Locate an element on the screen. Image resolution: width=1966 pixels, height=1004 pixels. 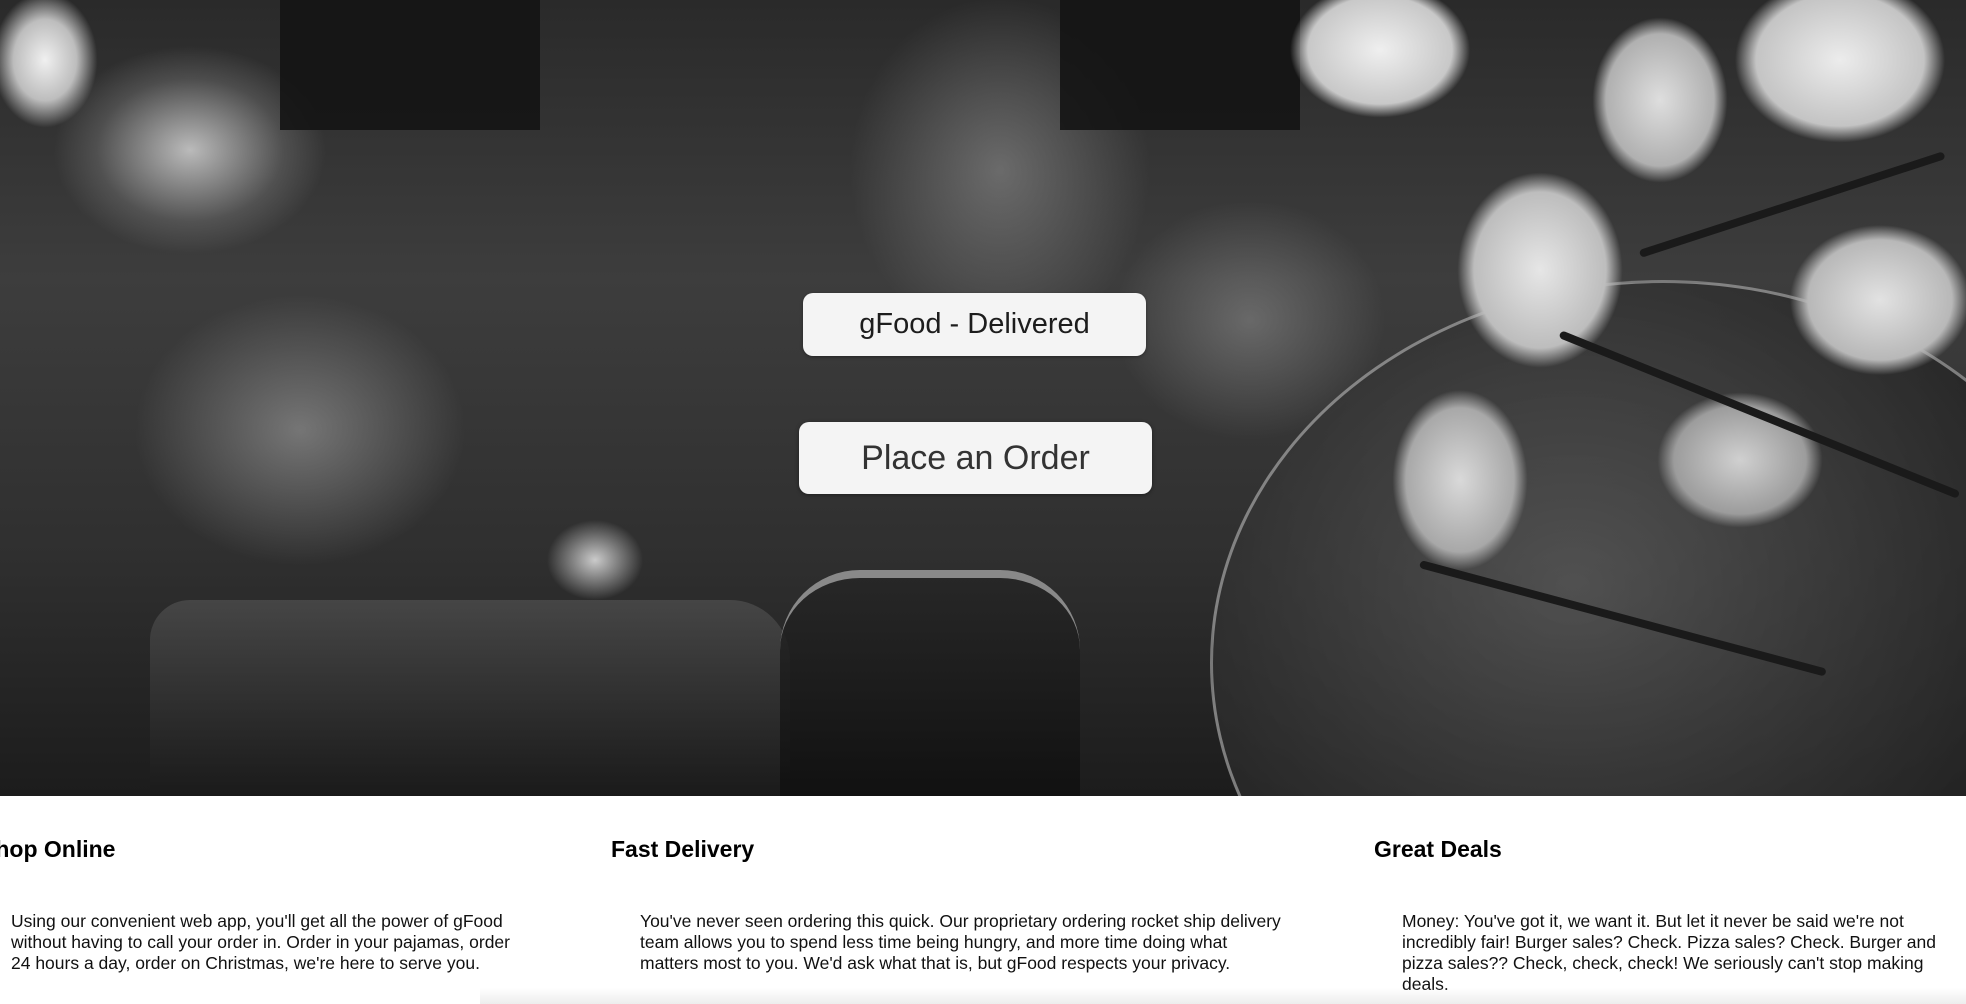
bottom-fade is located at coordinates (1223, 996).